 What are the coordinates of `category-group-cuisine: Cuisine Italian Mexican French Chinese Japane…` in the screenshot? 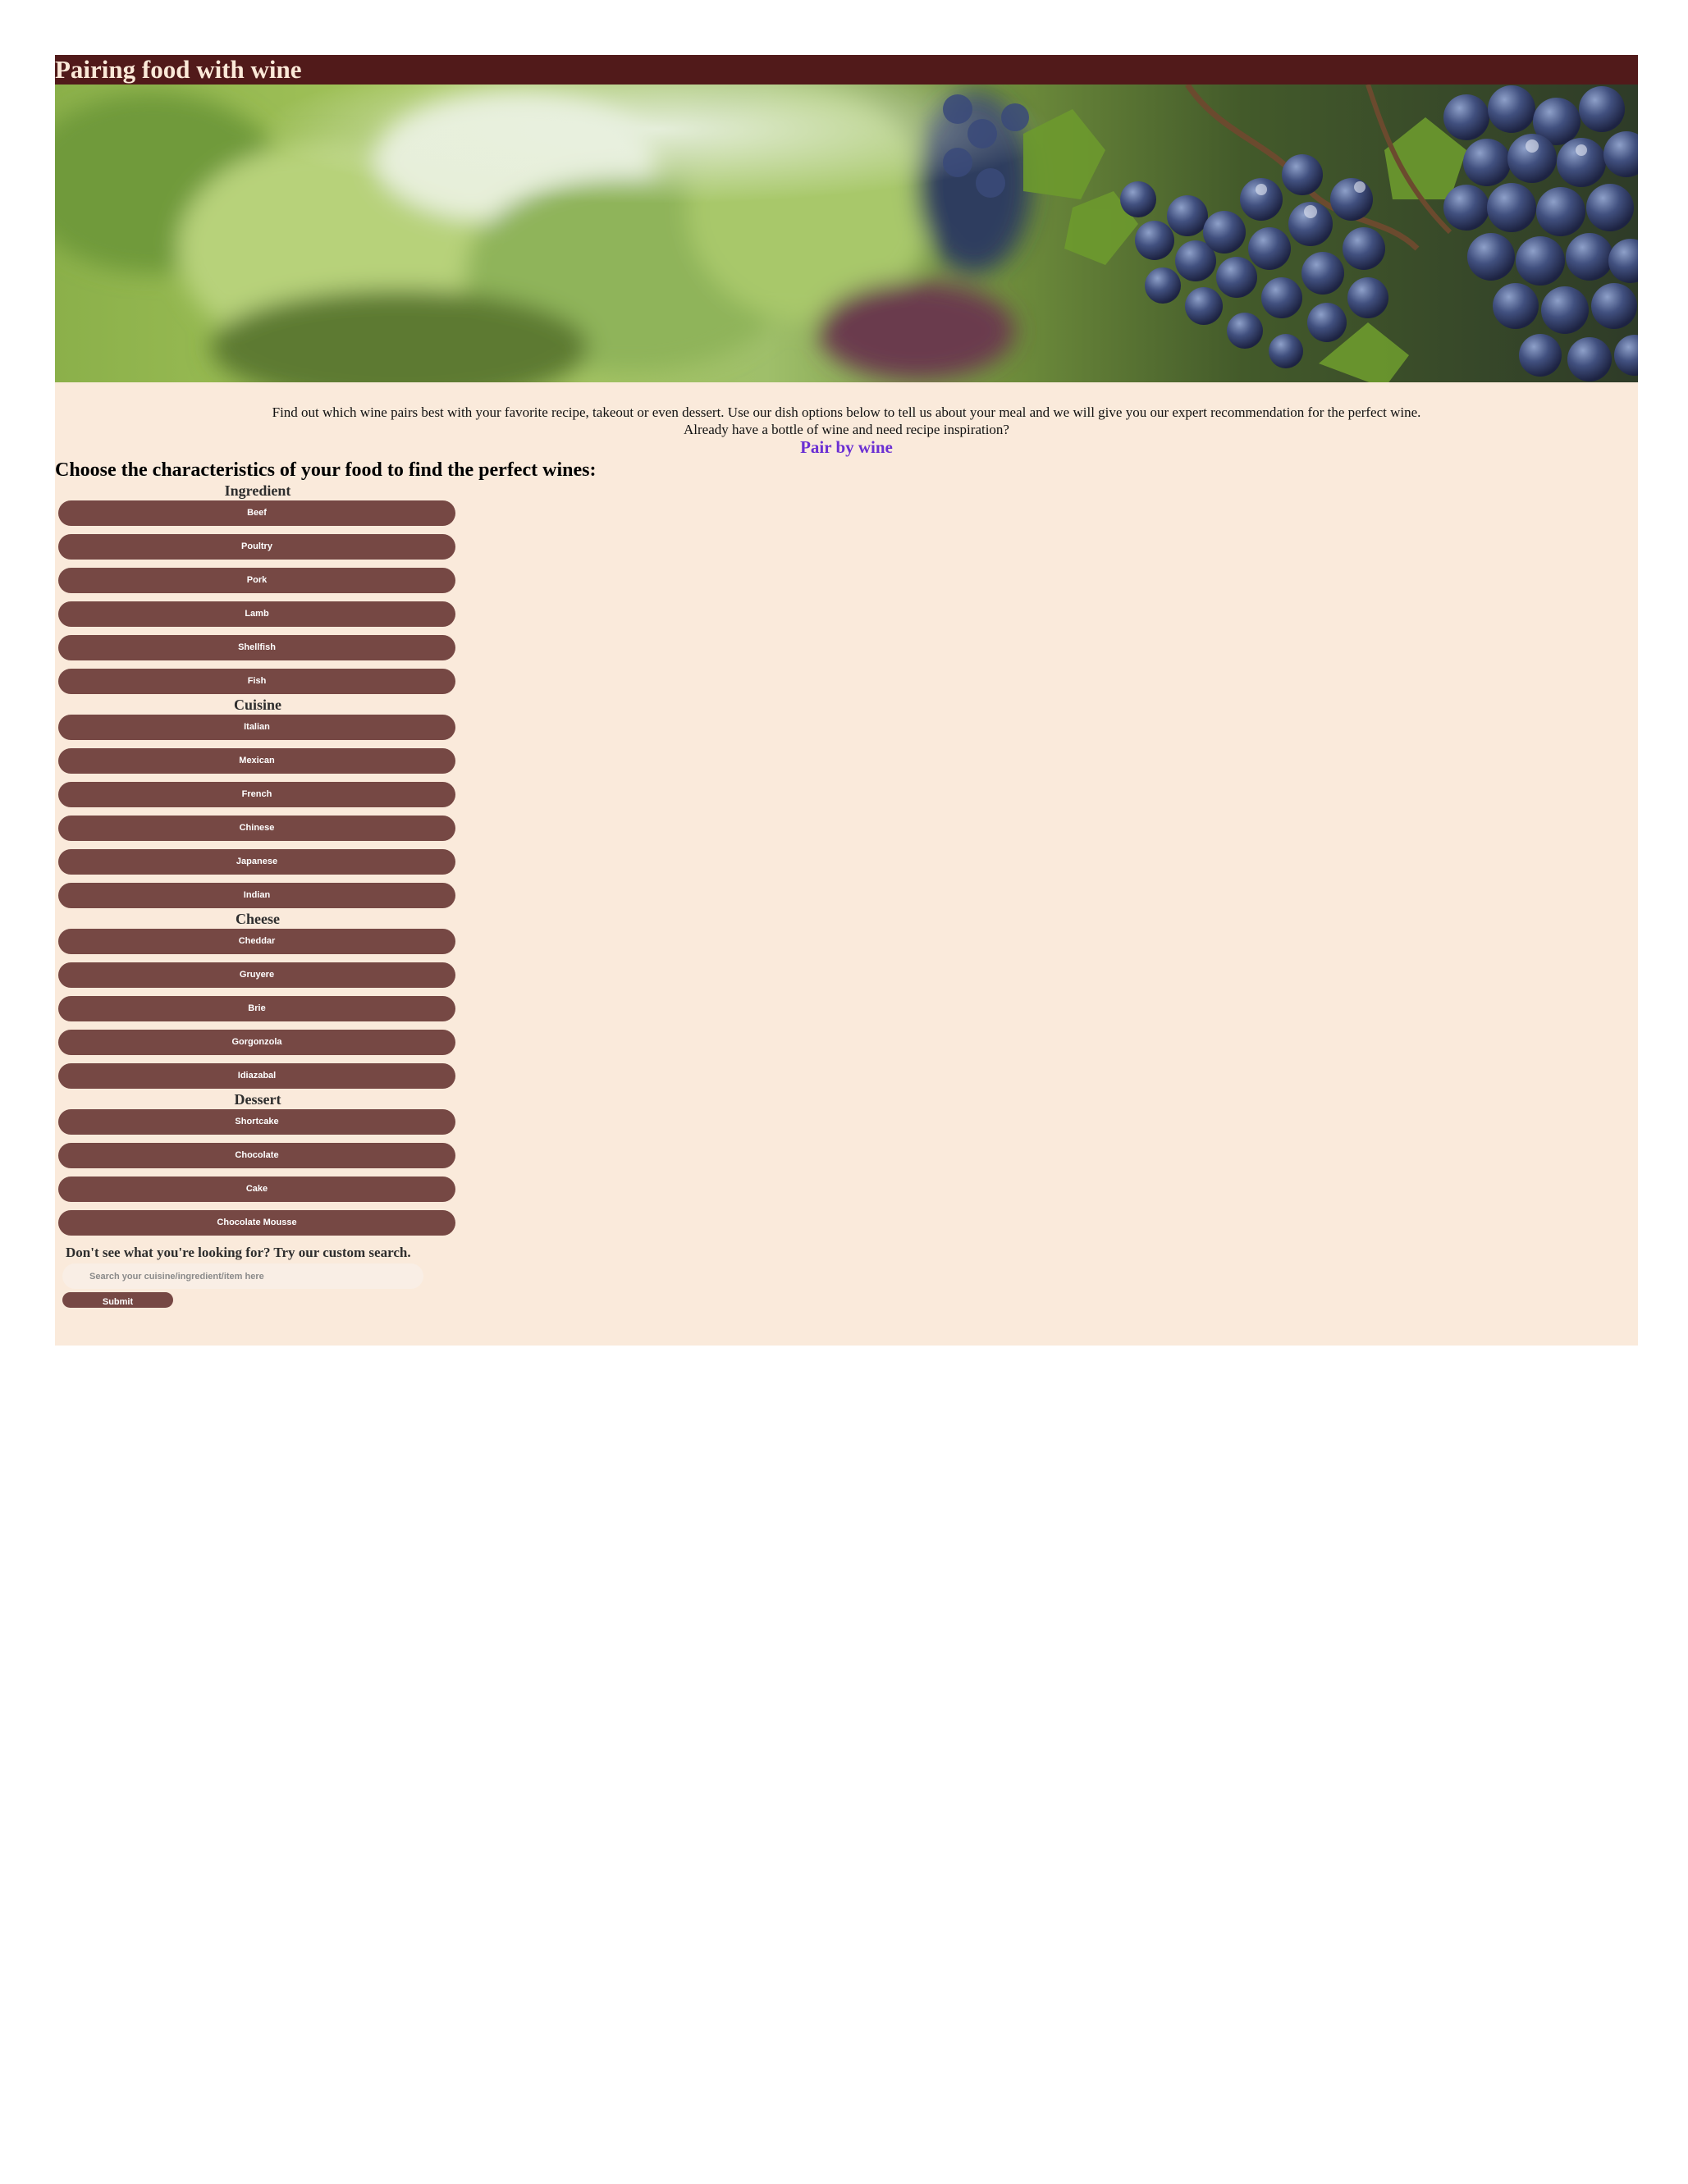 It's located at (258, 803).